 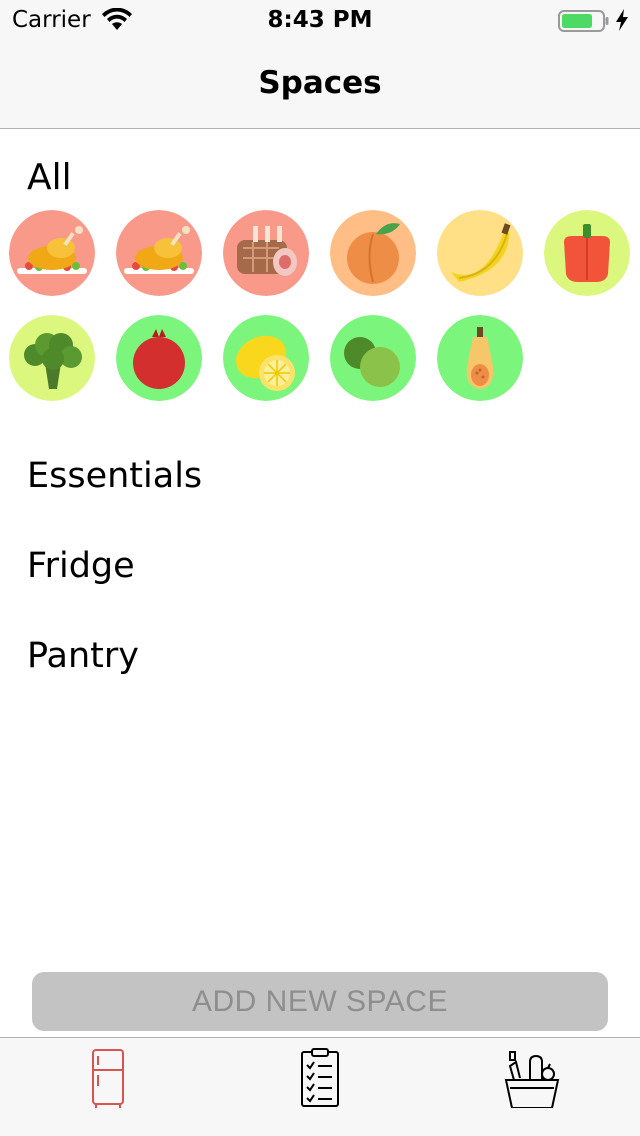 I want to click on tab-bar, so click(x=320, y=1086).